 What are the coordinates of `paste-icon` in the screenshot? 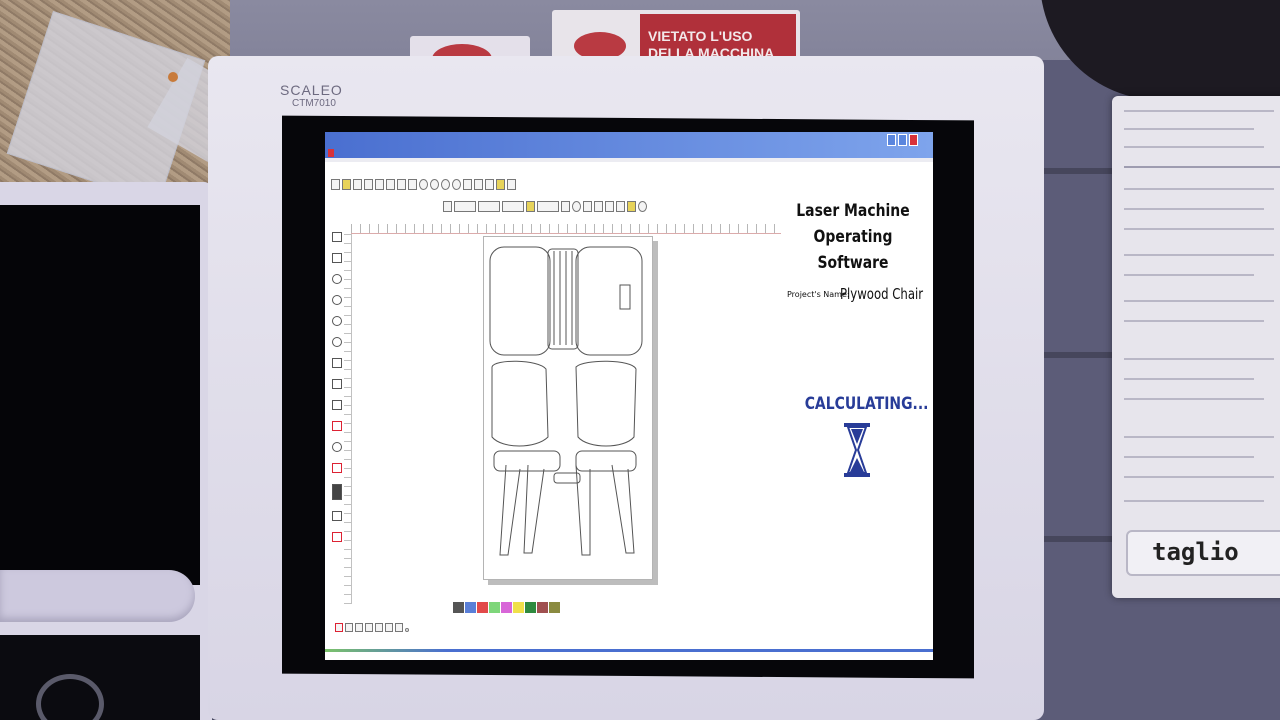 It's located at (412, 184).